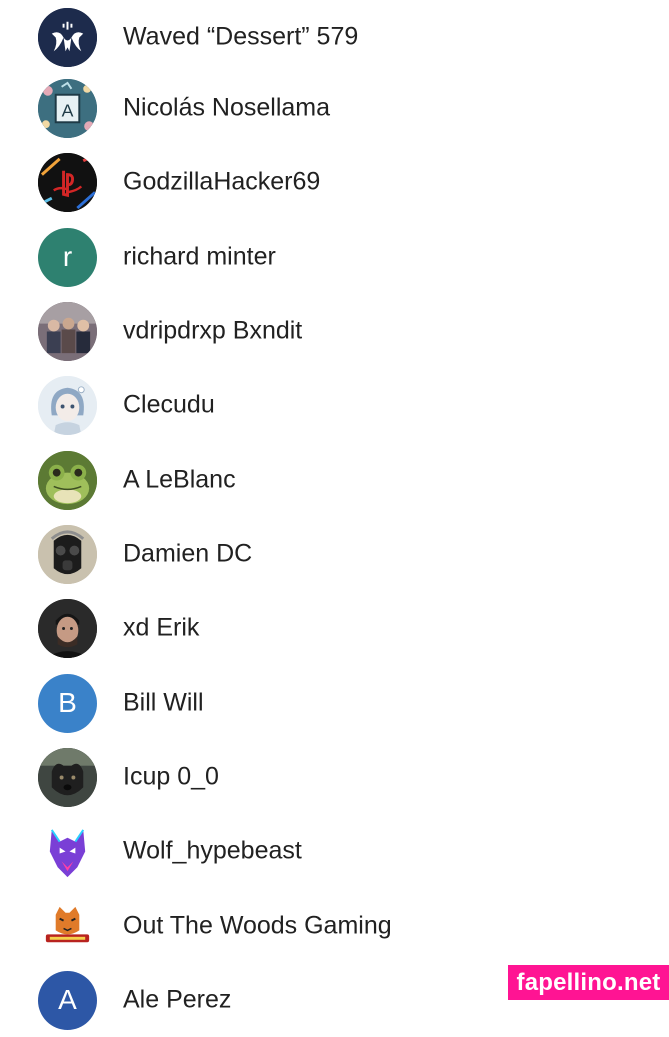  What do you see at coordinates (179, 479) in the screenshot?
I see `contact-name: A LeBlanc` at bounding box center [179, 479].